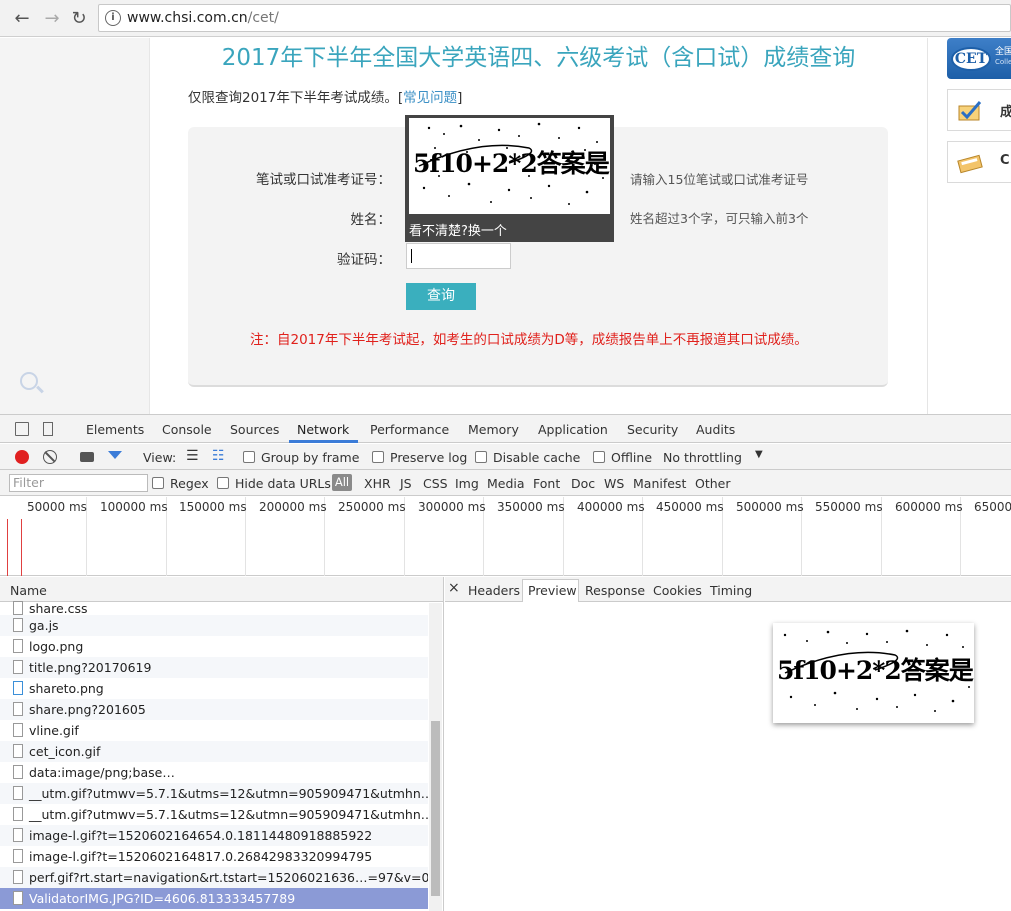 This screenshot has width=1011, height=911. What do you see at coordinates (467, 483) in the screenshot?
I see `type-filter-img: Img` at bounding box center [467, 483].